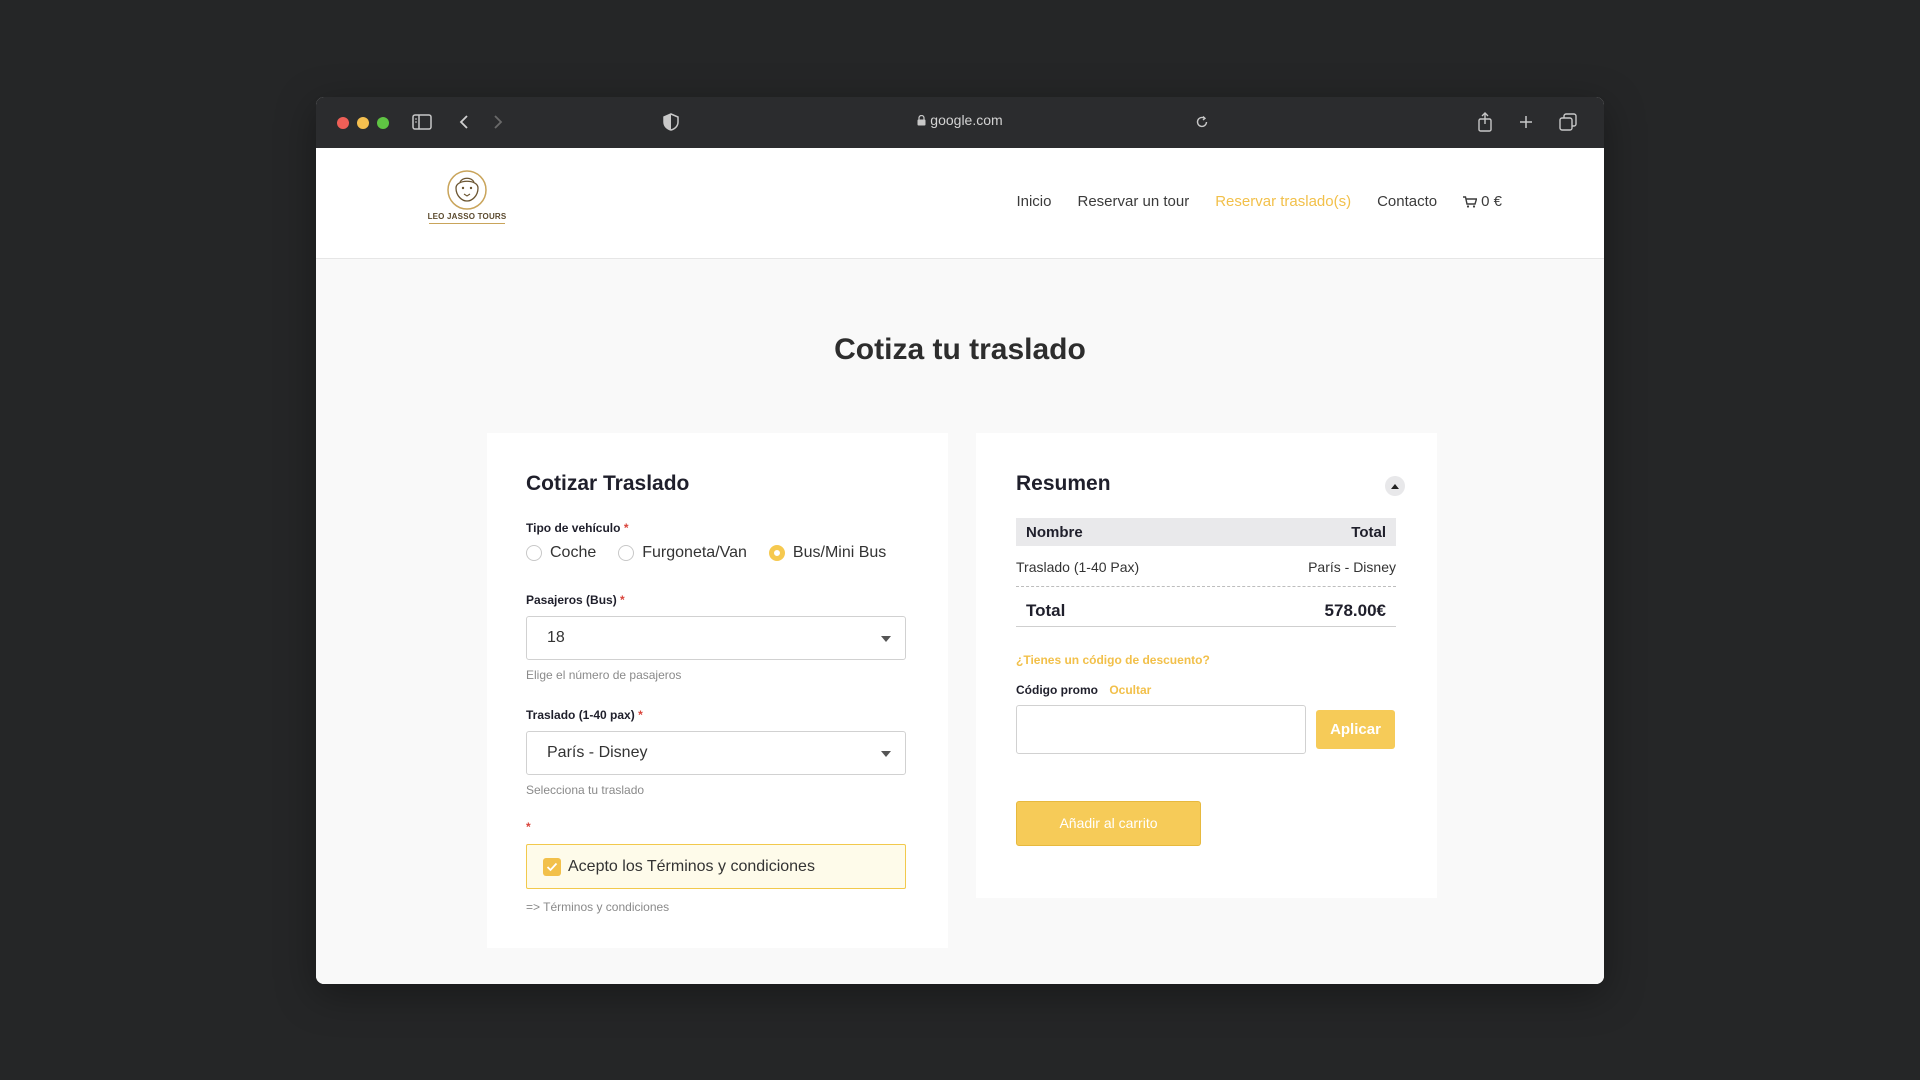  I want to click on terms-checkbox-field: Acepto los Términos y condiciones, so click(716, 866).